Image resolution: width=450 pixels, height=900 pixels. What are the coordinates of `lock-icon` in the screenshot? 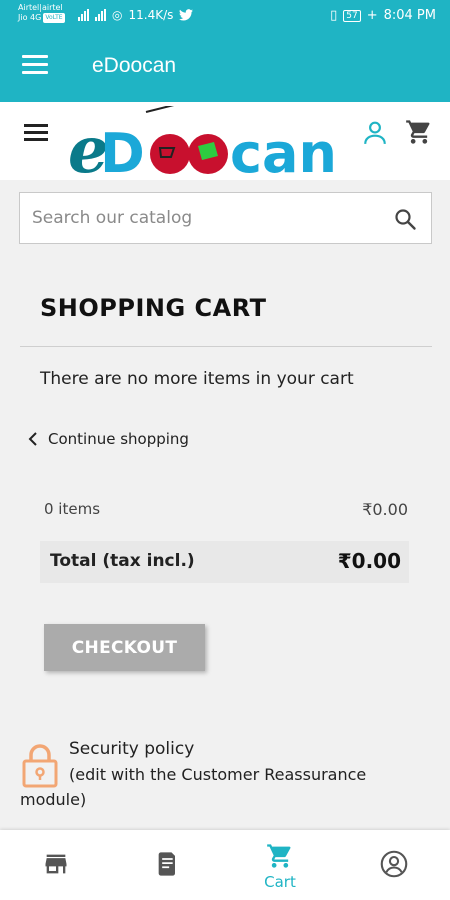 It's located at (40, 766).